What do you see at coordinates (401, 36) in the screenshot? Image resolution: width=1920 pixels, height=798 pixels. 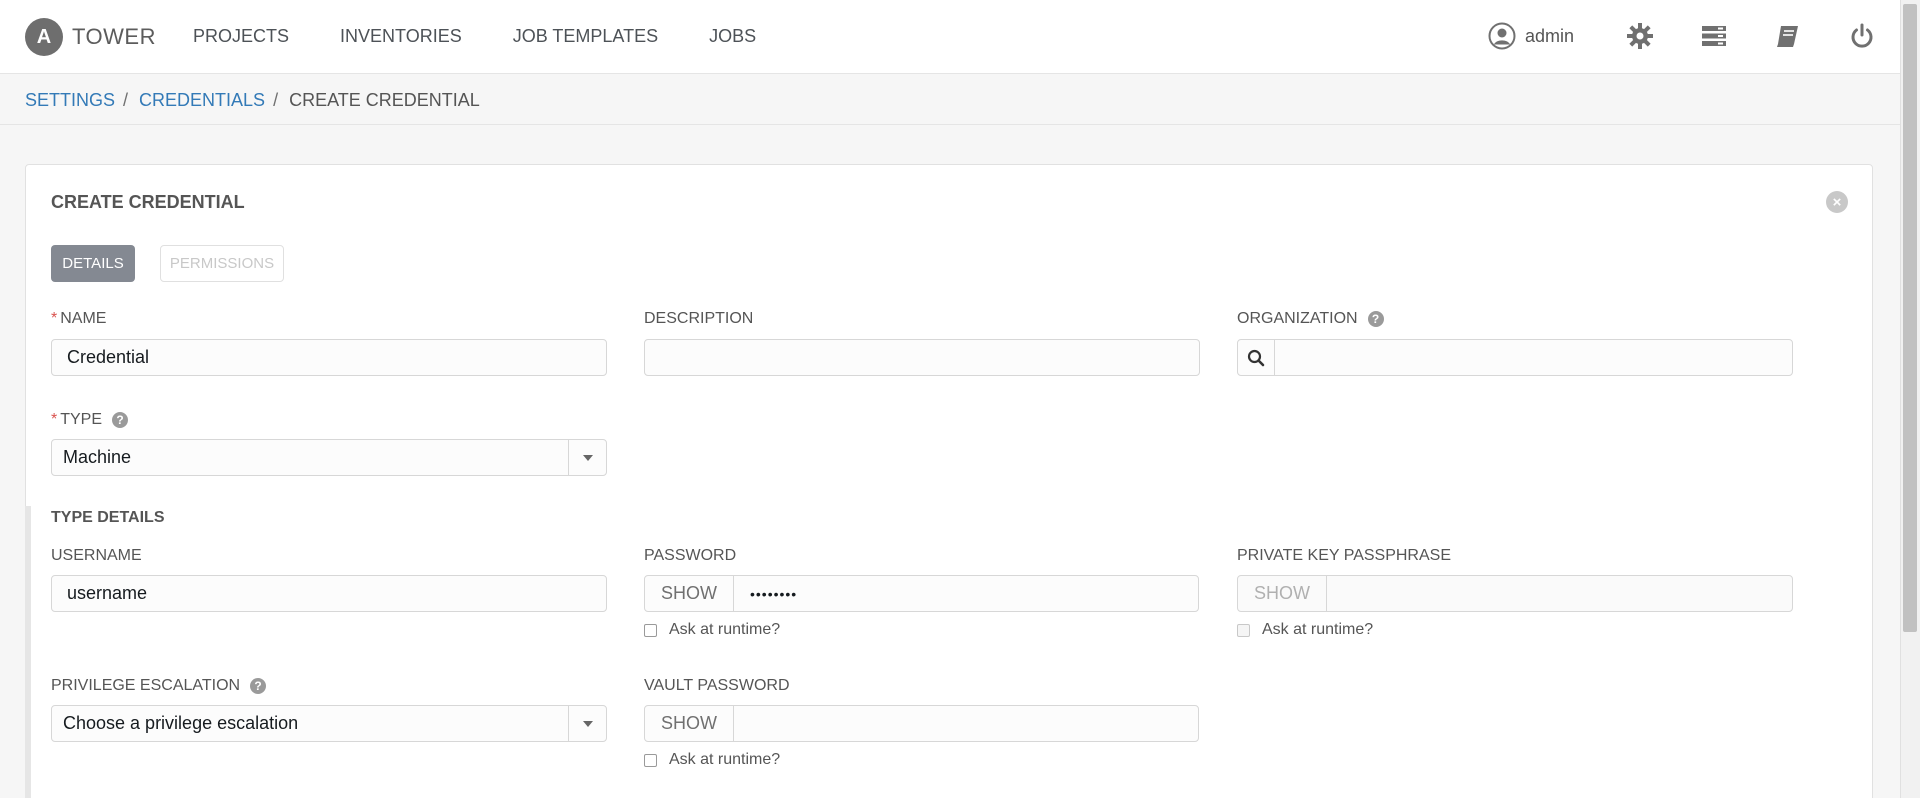 I see `nav-inventories: INVENTORIES` at bounding box center [401, 36].